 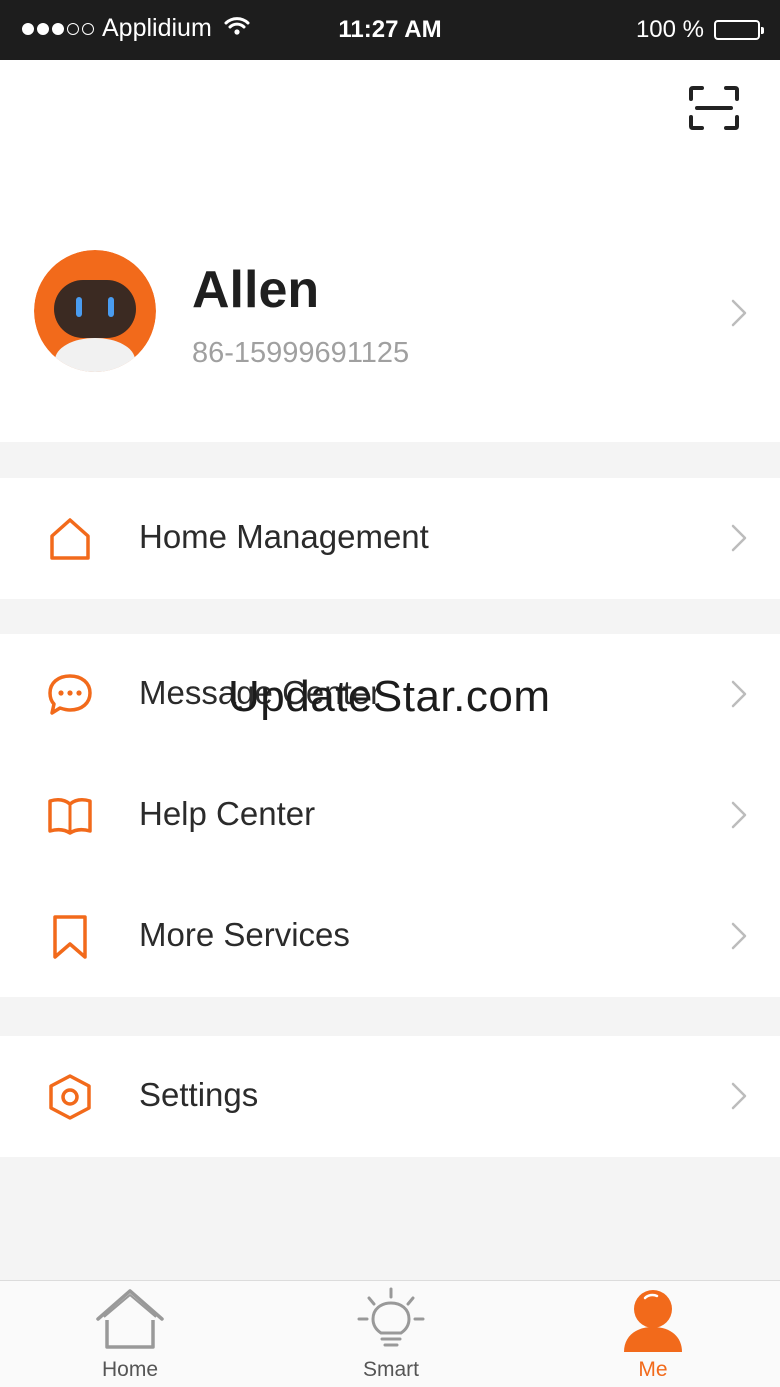 What do you see at coordinates (130, 1369) in the screenshot?
I see `tab-label: Home` at bounding box center [130, 1369].